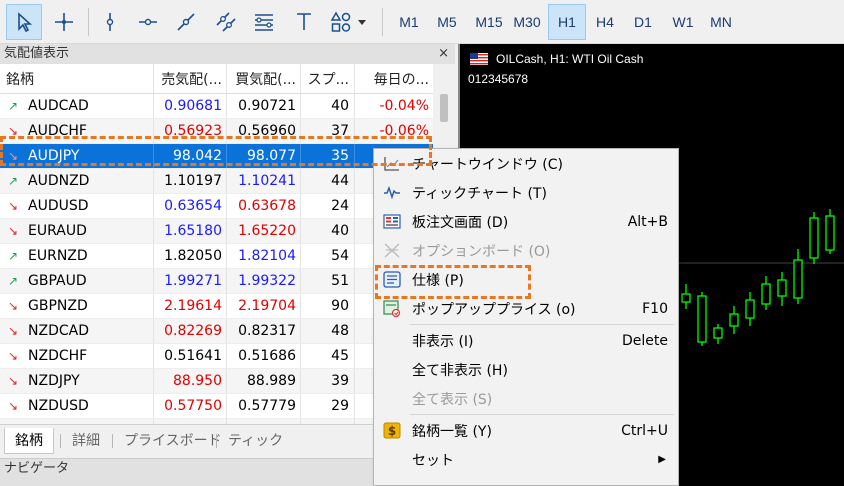 Image resolution: width=844 pixels, height=486 pixels. I want to click on symbol-cell: ↗ AUDCAD, so click(76, 106).